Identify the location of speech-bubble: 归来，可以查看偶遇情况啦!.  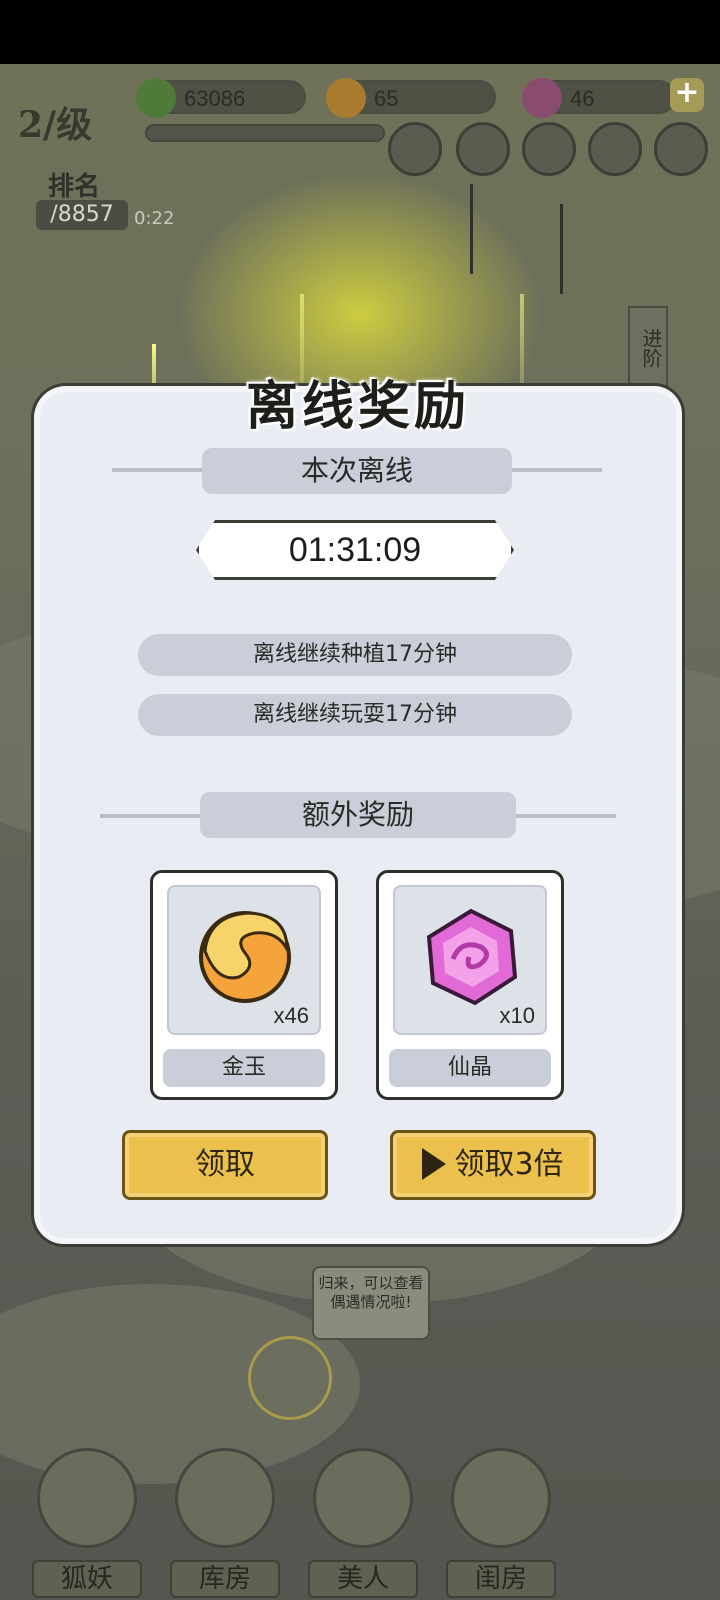
(371, 1303).